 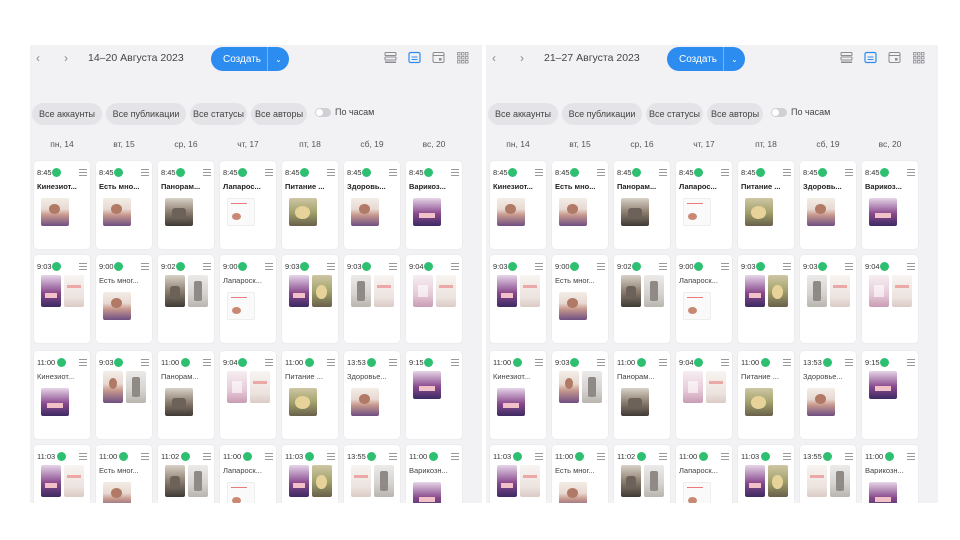 What do you see at coordinates (434, 299) in the screenshot?
I see `post-card: 9:04` at bounding box center [434, 299].